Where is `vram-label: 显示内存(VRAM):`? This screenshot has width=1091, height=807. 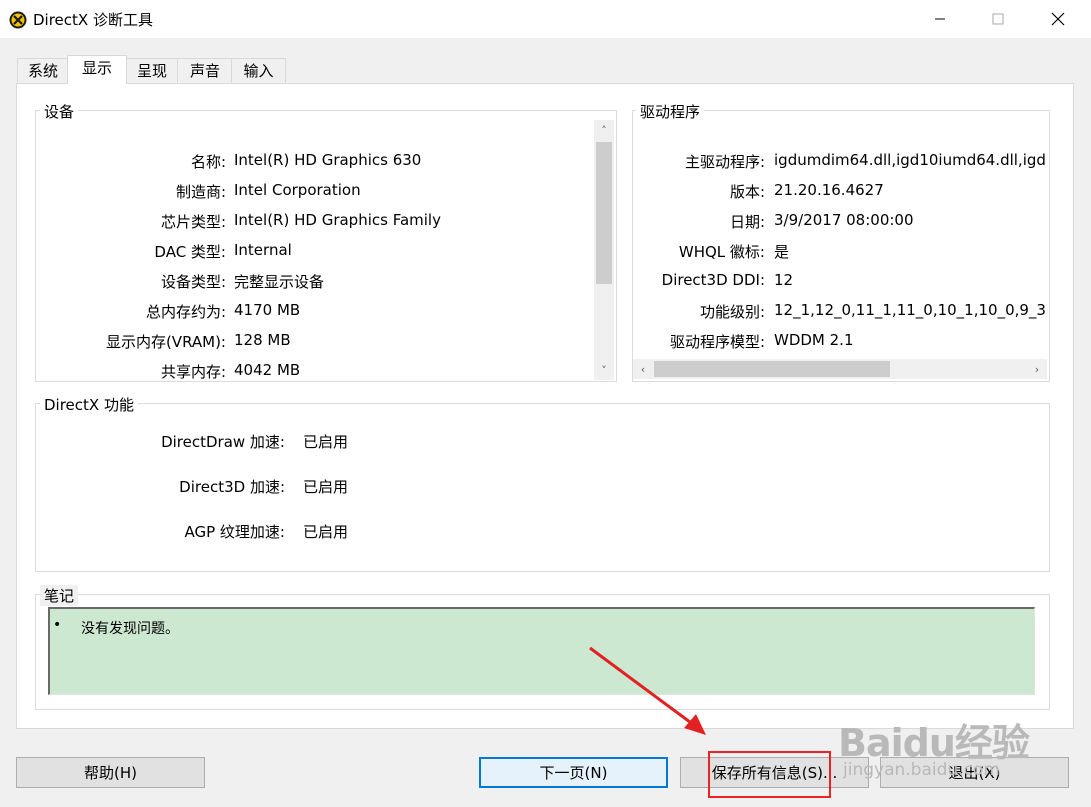 vram-label: 显示内存(VRAM): is located at coordinates (165, 342).